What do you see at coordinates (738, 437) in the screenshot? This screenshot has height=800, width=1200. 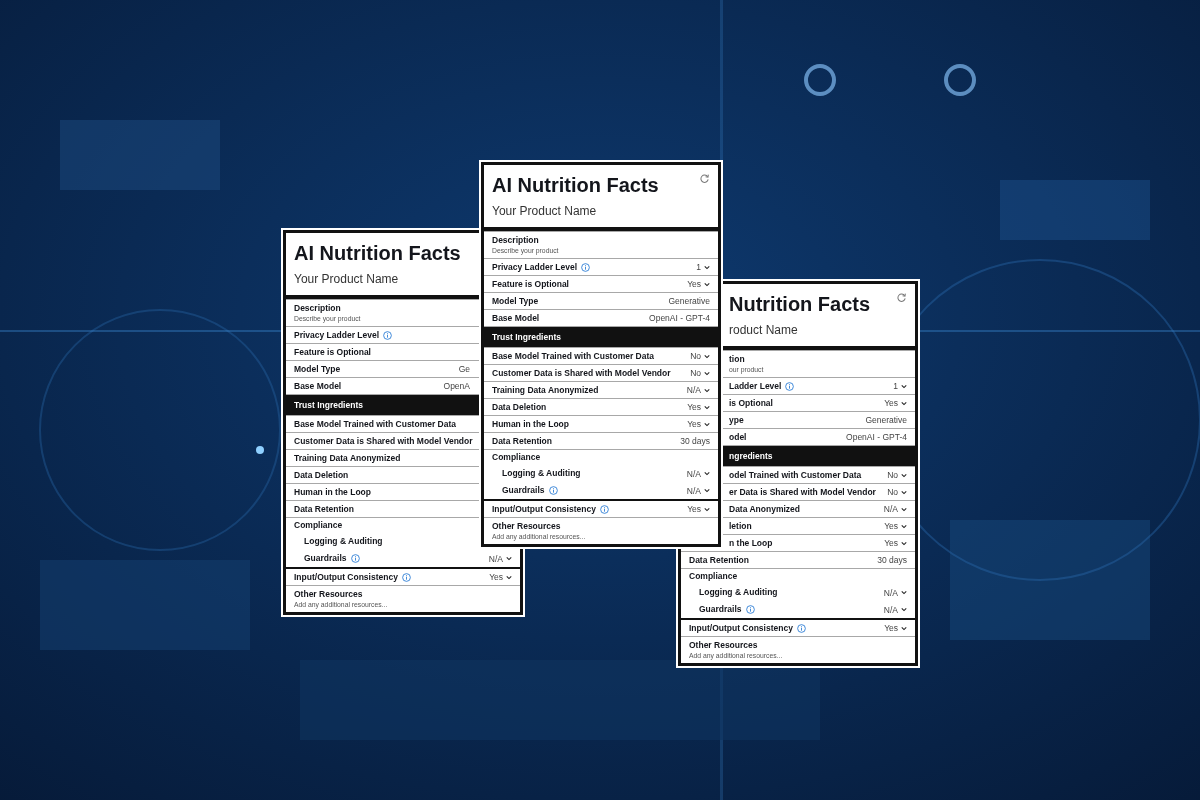 I see `row-label: odel` at bounding box center [738, 437].